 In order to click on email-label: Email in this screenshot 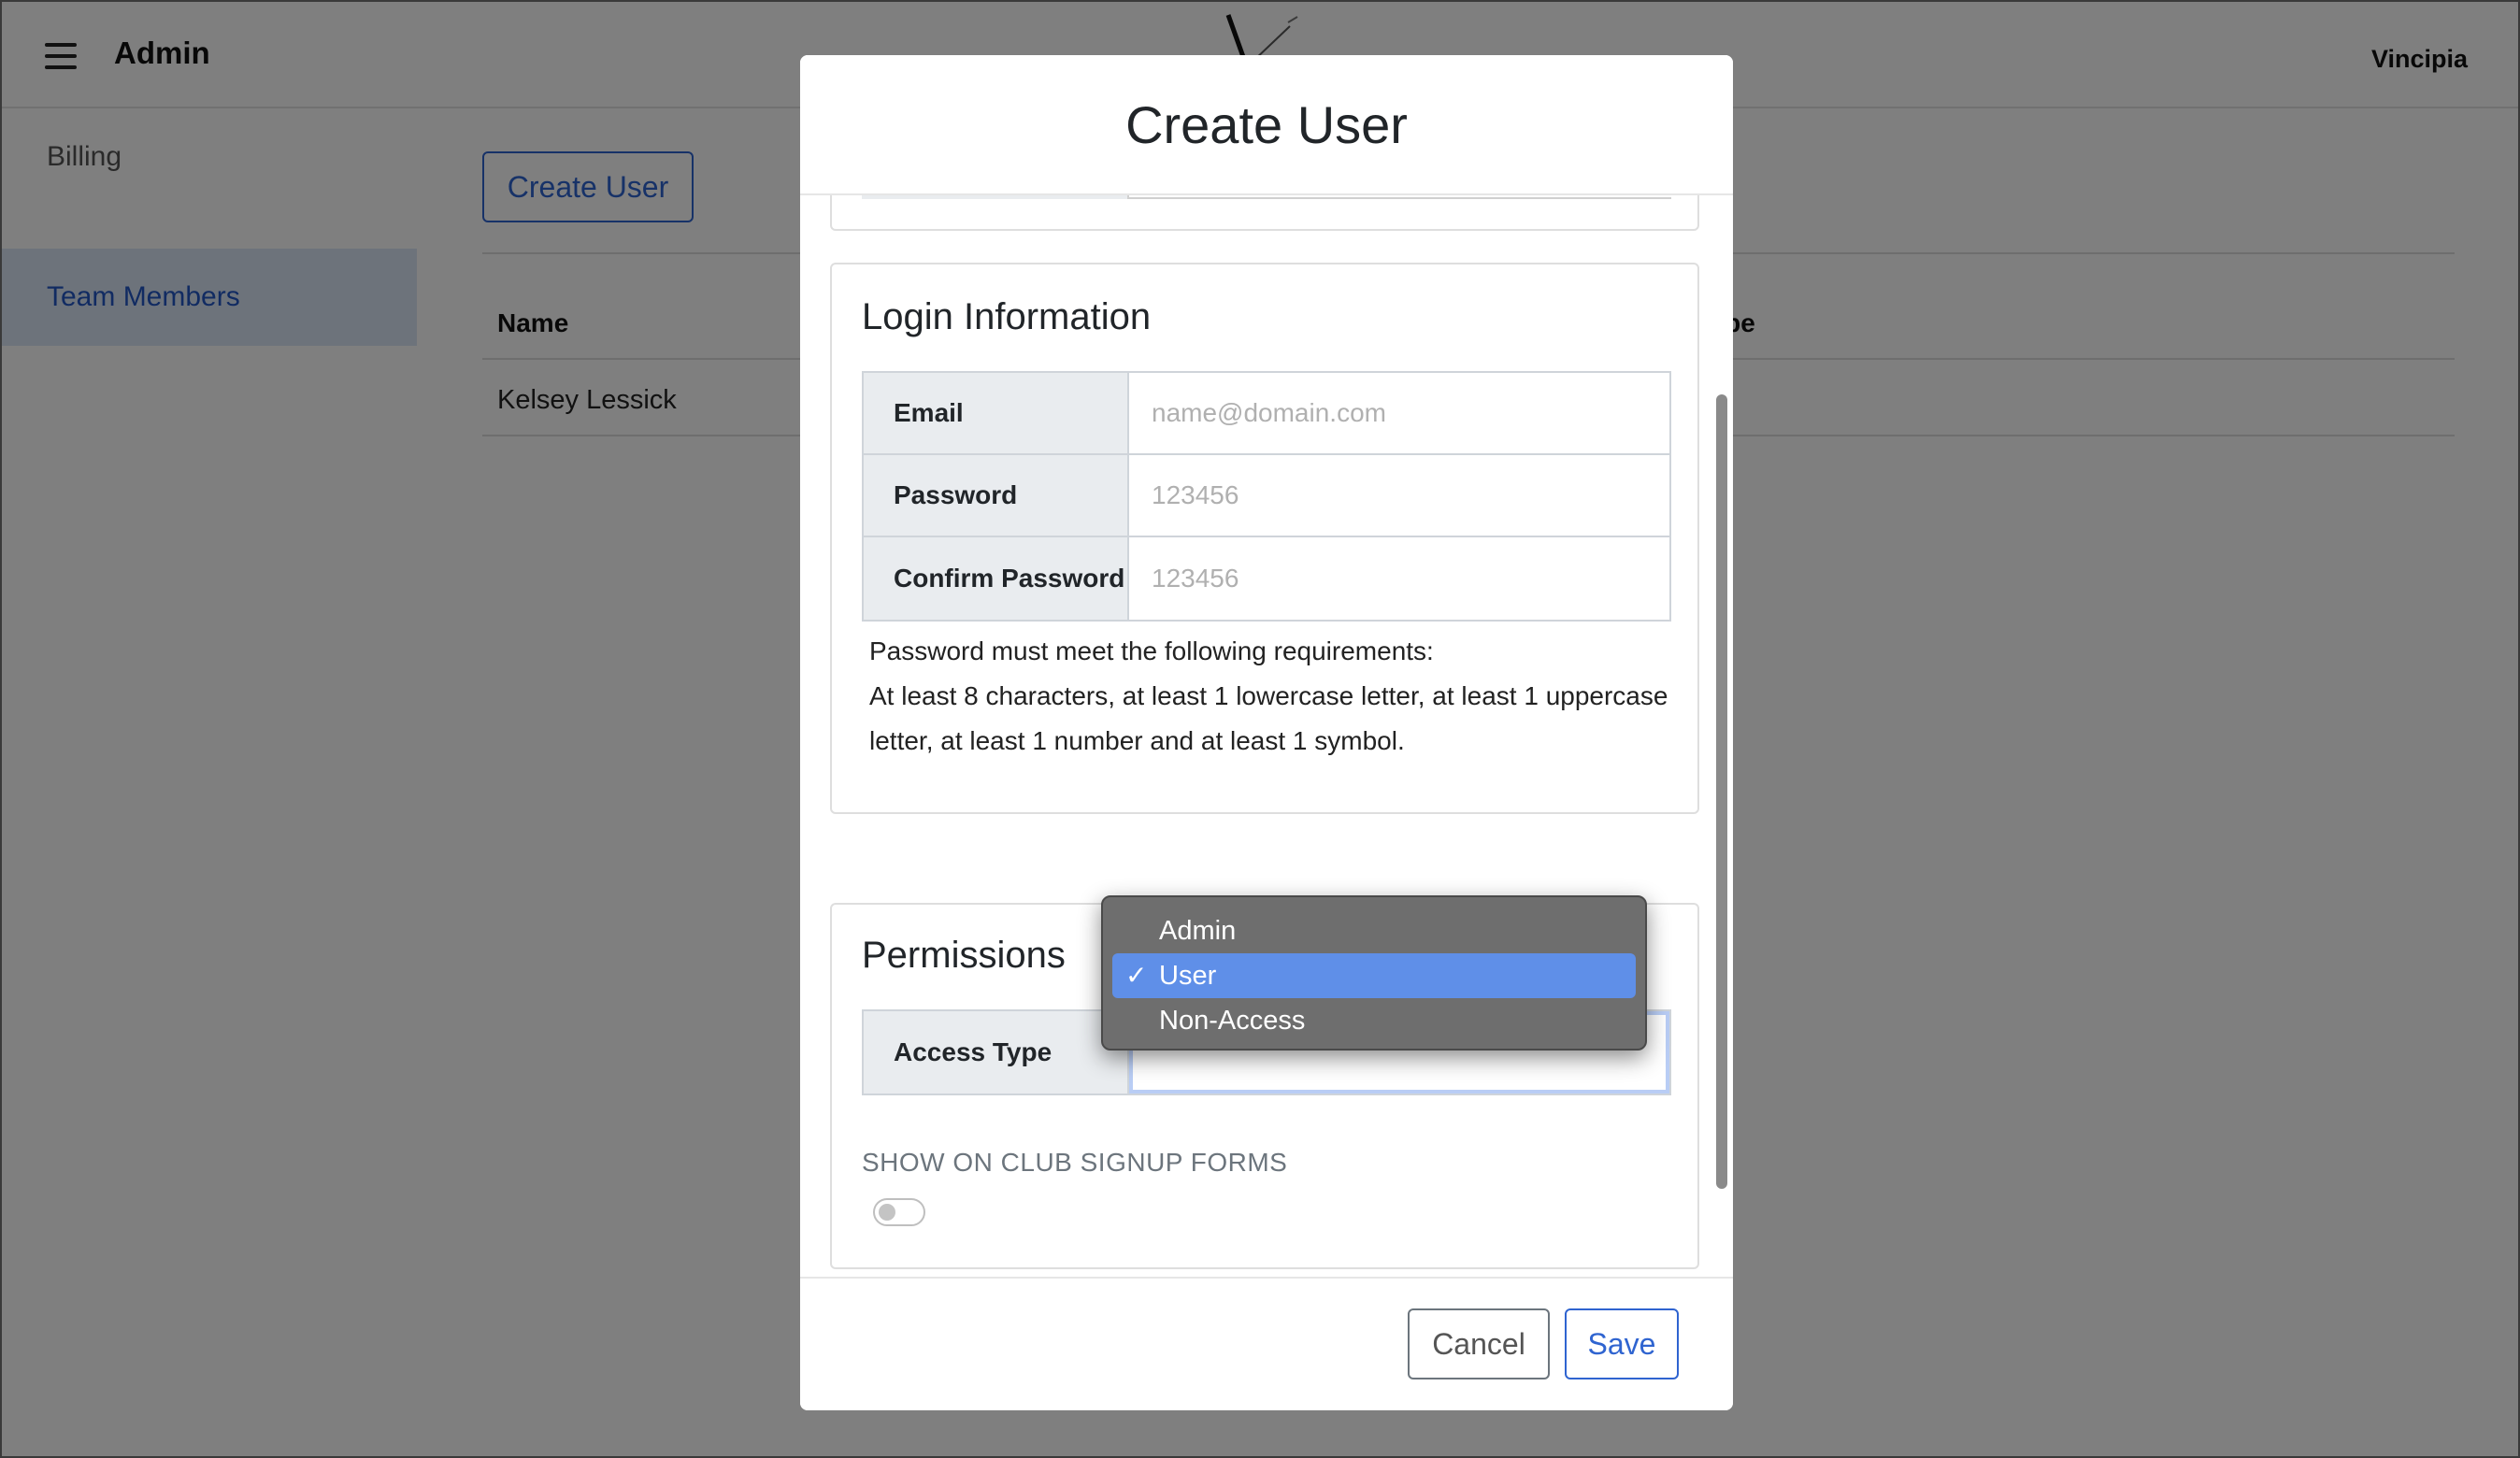, I will do `click(996, 413)`.